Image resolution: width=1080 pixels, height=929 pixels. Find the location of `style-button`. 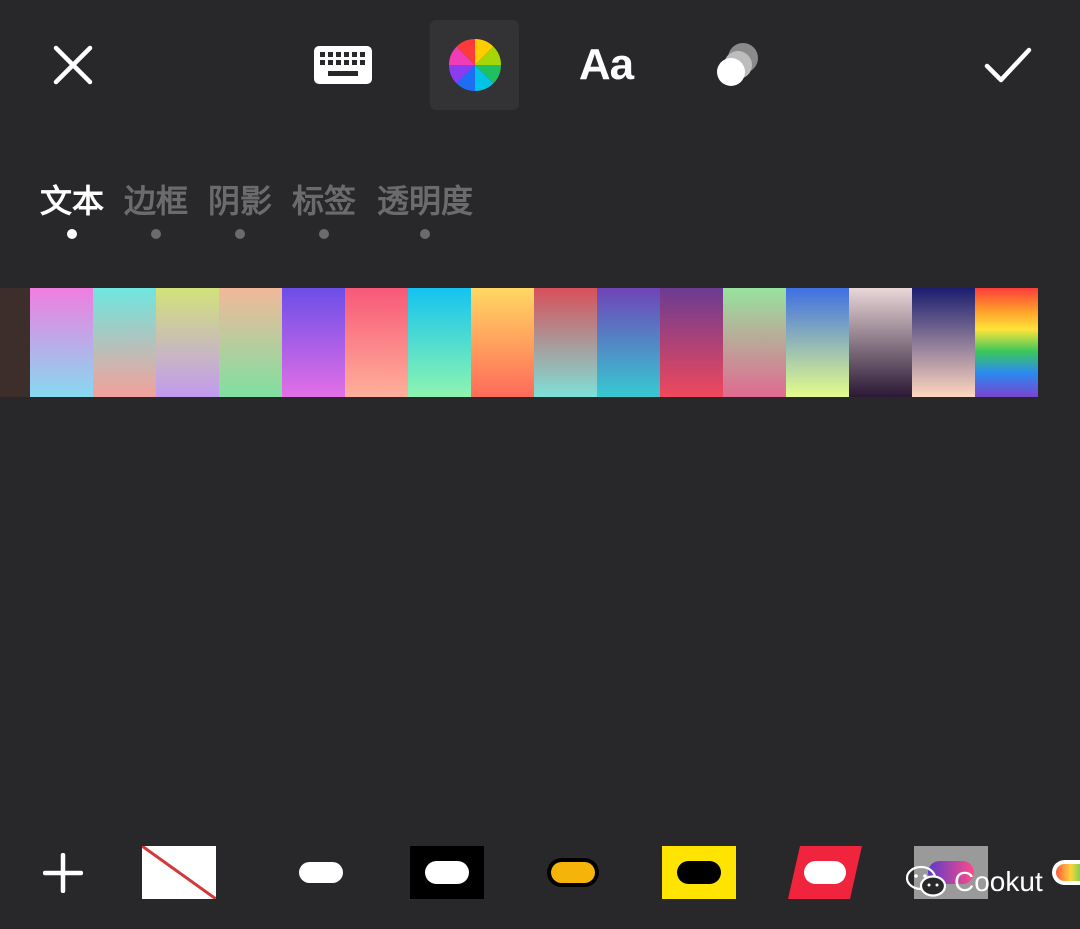

style-button is located at coordinates (738, 65).